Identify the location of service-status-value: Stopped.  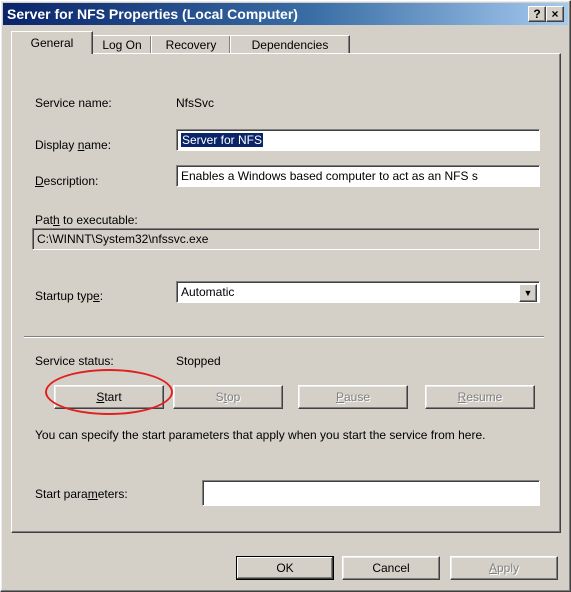
(198, 361).